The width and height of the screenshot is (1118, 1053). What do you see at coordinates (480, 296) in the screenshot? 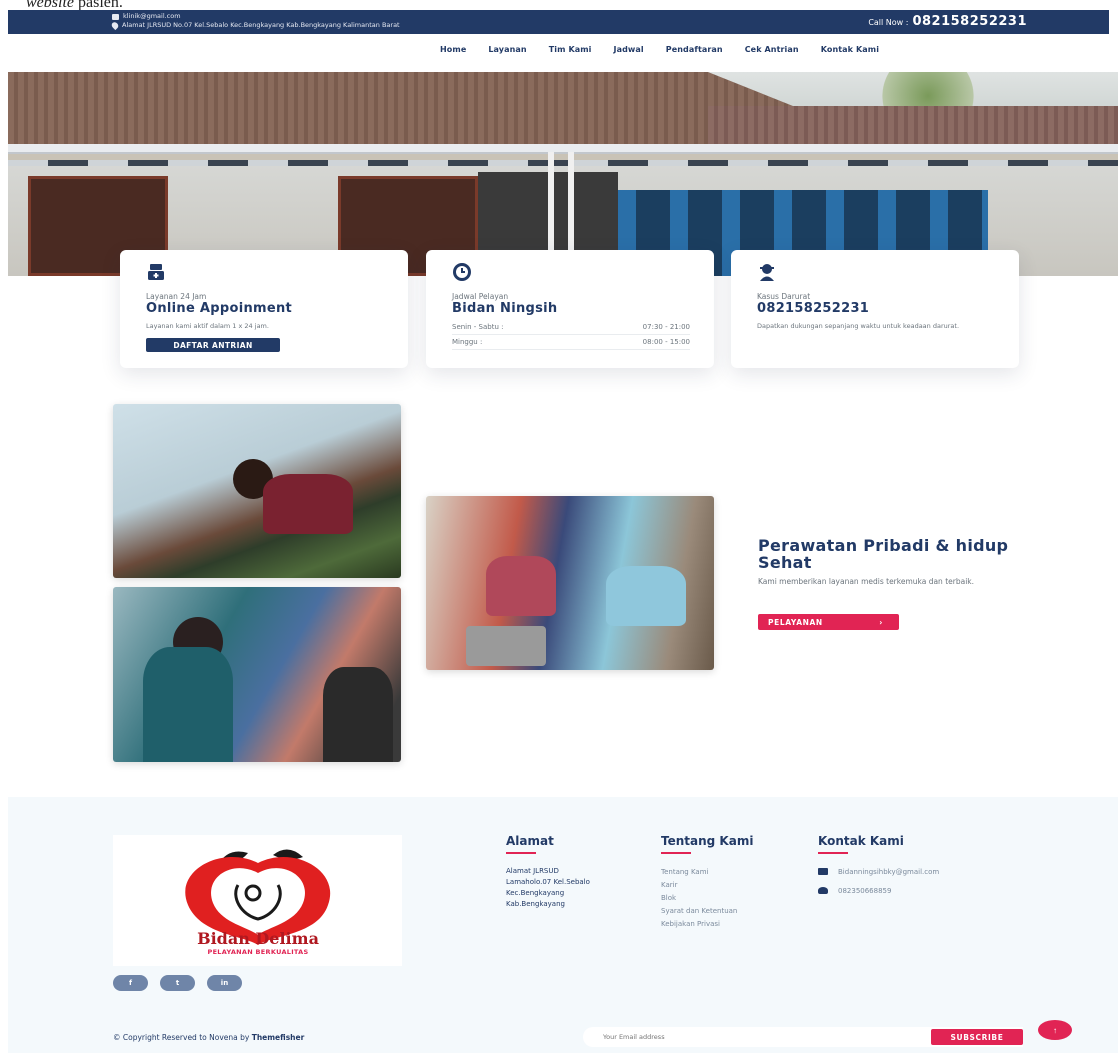
I see `schedule-small-label: Jadwal Pelayan` at bounding box center [480, 296].